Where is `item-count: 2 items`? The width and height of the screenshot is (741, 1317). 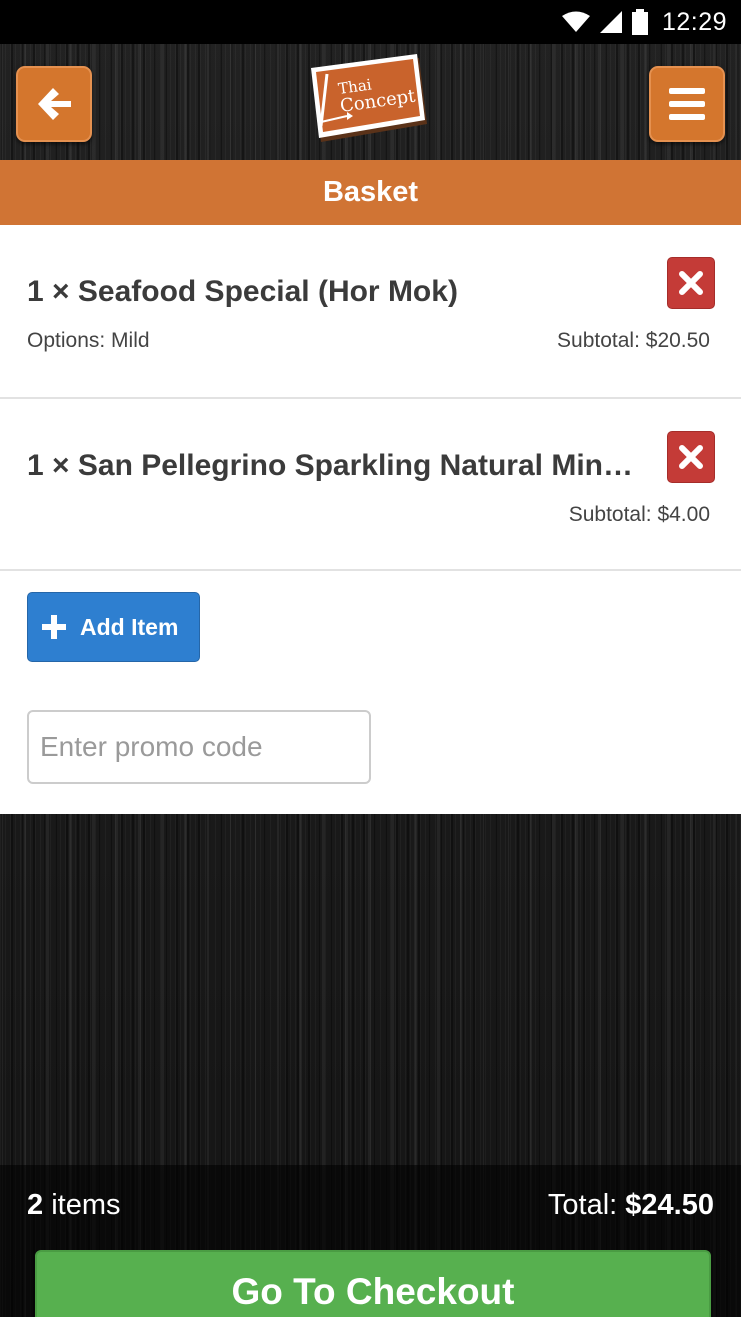 item-count: 2 items is located at coordinates (73, 1205).